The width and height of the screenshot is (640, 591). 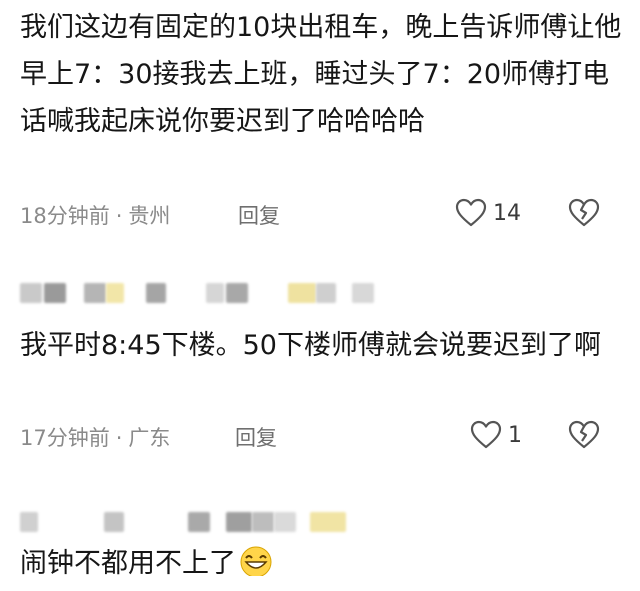 I want to click on comment-location: 贵州, so click(x=149, y=216).